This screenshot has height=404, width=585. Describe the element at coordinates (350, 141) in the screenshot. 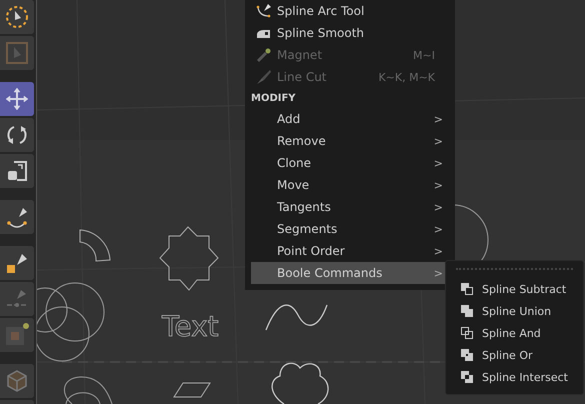

I see `submenu-item: Remove >` at that location.